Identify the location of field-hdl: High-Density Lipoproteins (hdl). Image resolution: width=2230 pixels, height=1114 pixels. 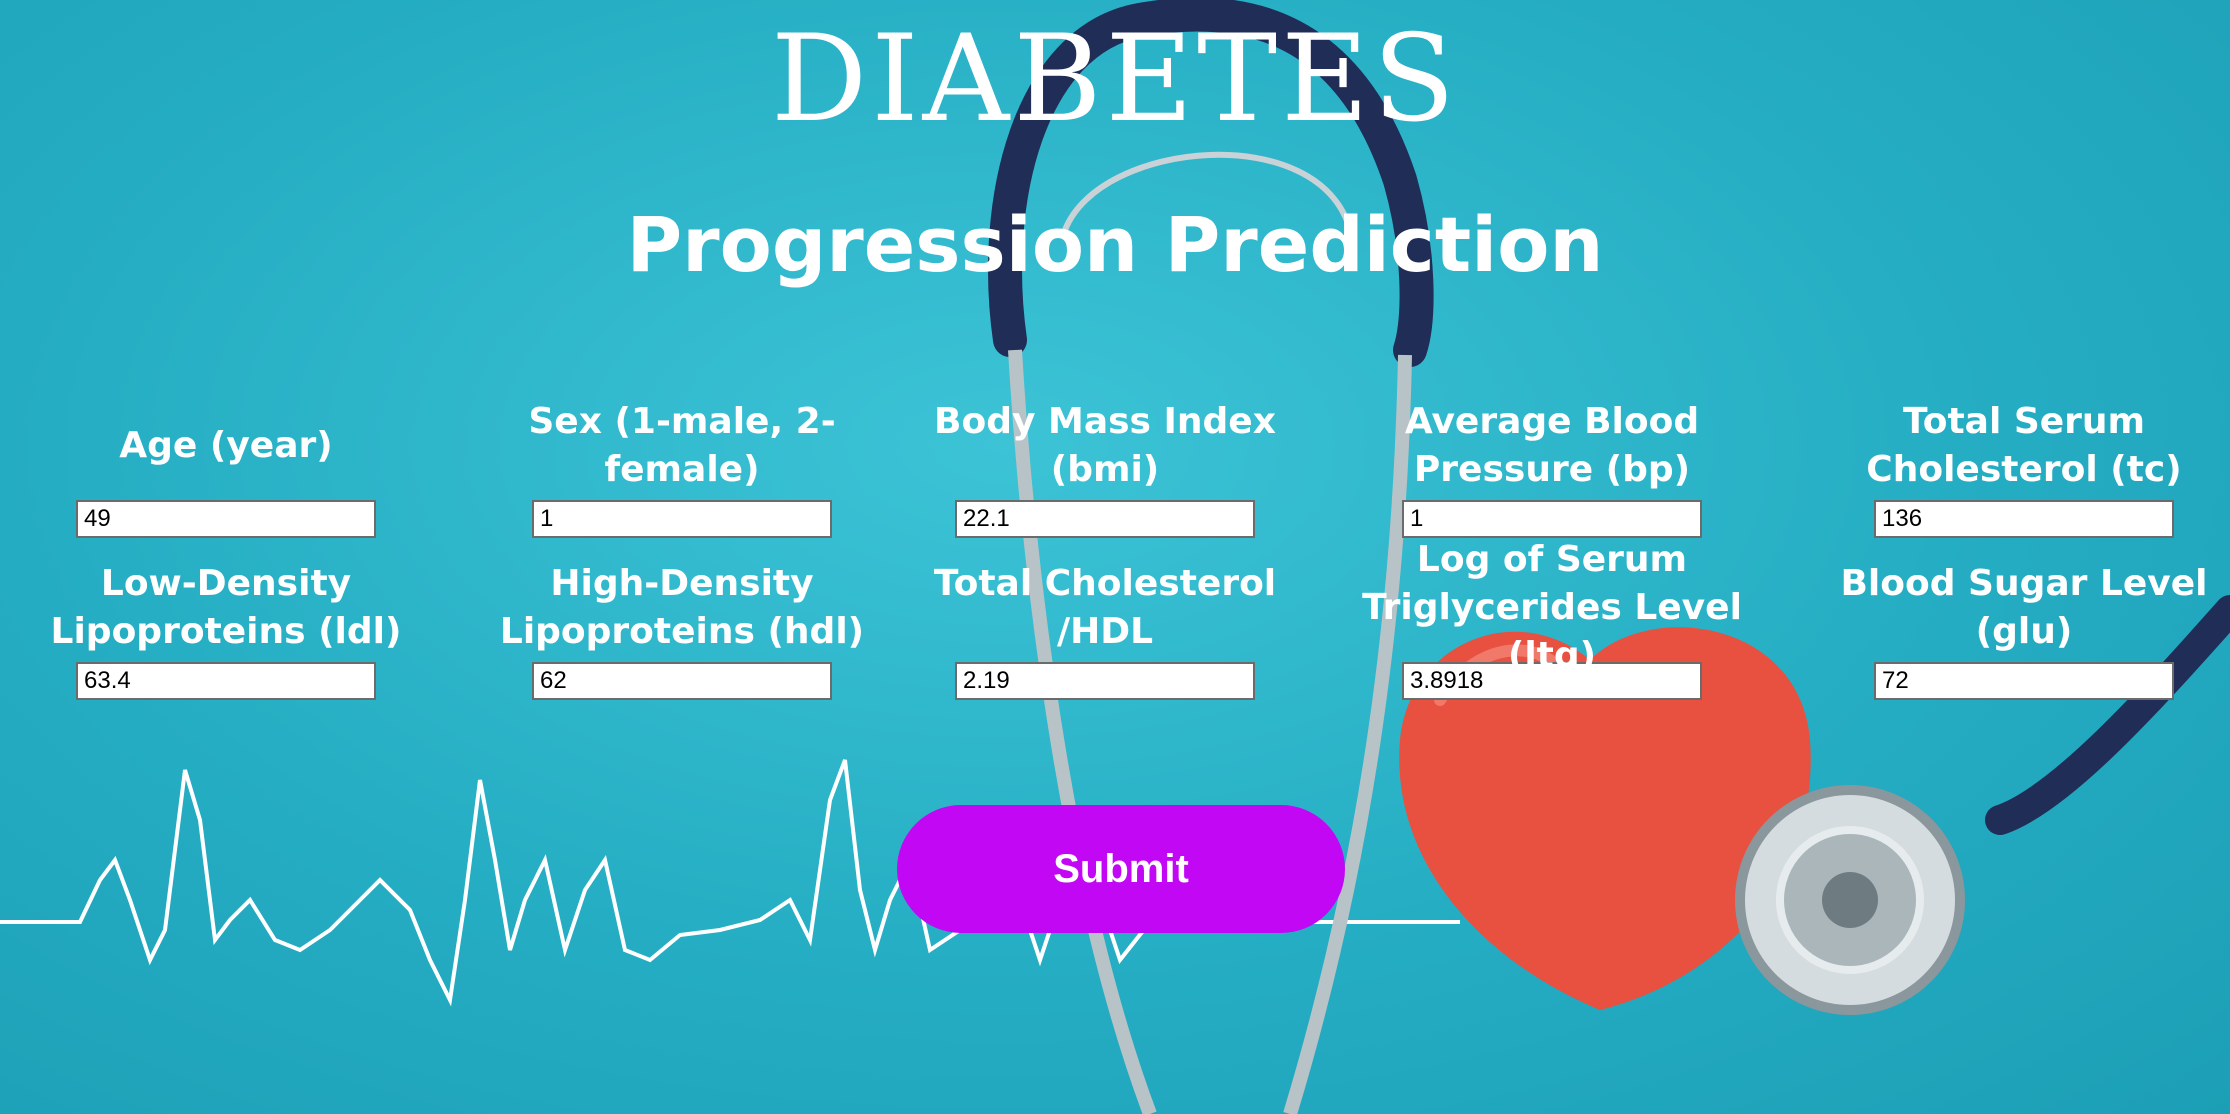
(682, 630).